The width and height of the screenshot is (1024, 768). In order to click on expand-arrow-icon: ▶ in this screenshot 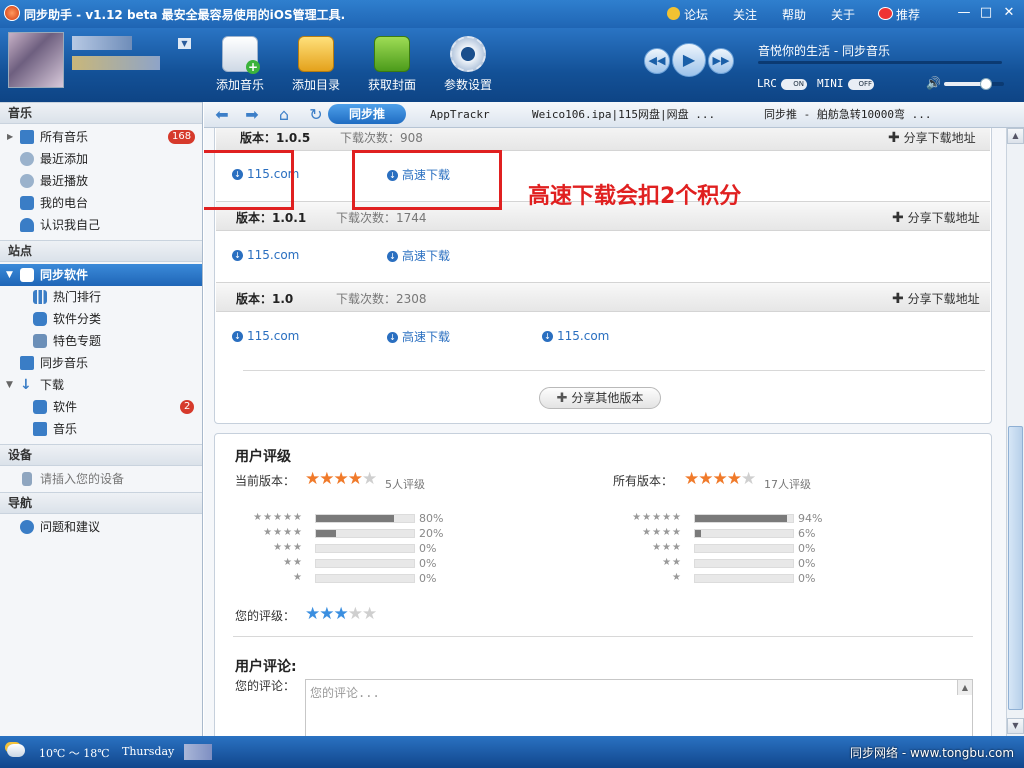, I will do `click(10, 137)`.